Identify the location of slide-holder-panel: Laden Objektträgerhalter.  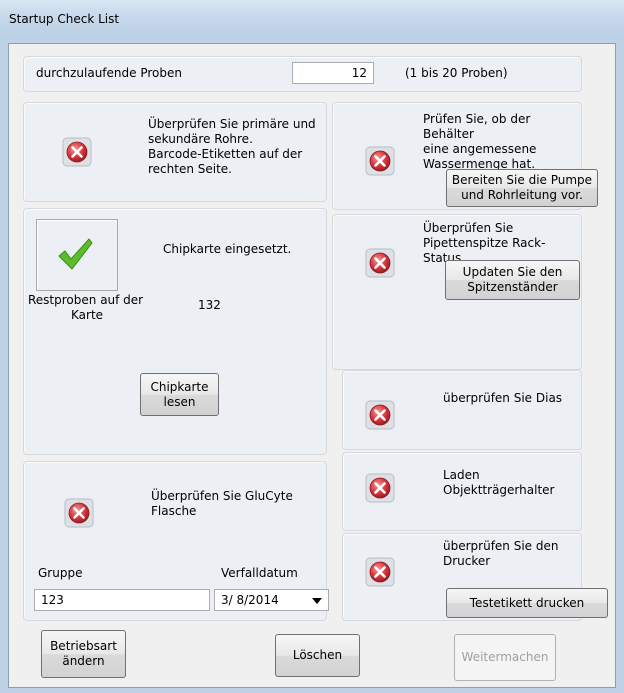
(462, 491).